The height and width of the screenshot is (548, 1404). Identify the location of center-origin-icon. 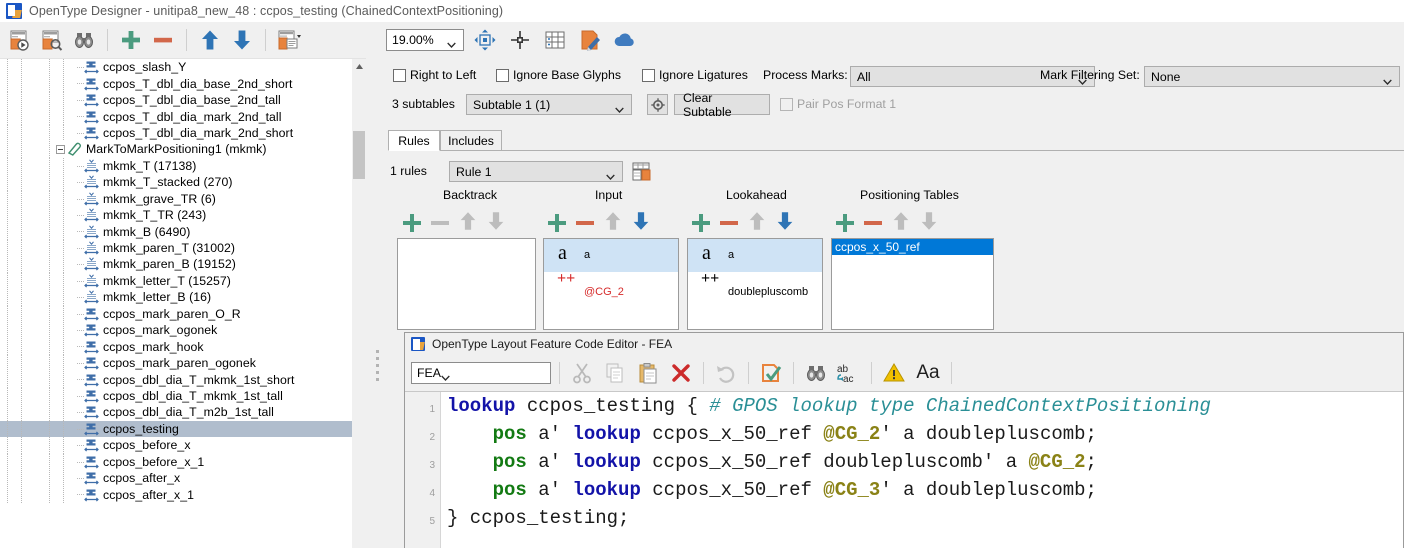
(520, 40).